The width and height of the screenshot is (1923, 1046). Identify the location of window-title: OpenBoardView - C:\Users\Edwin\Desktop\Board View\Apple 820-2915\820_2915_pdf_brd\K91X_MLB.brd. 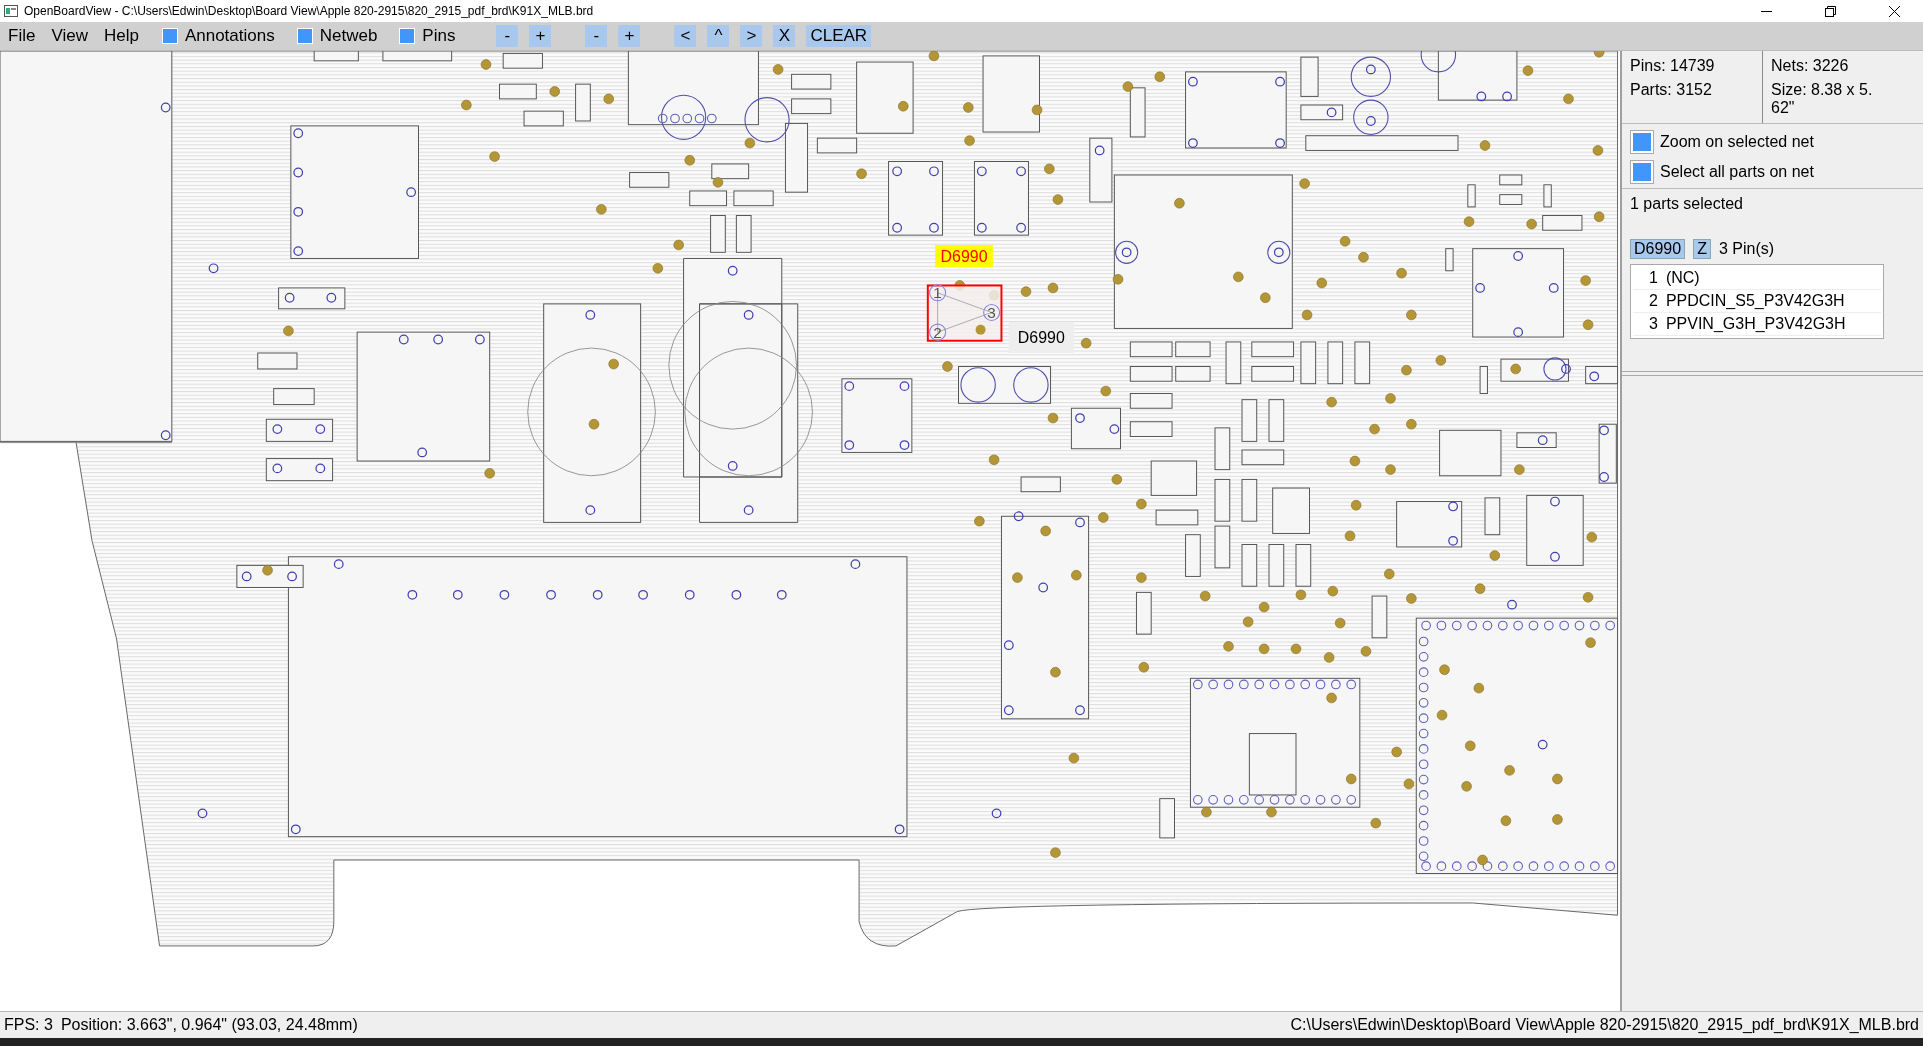
(309, 11).